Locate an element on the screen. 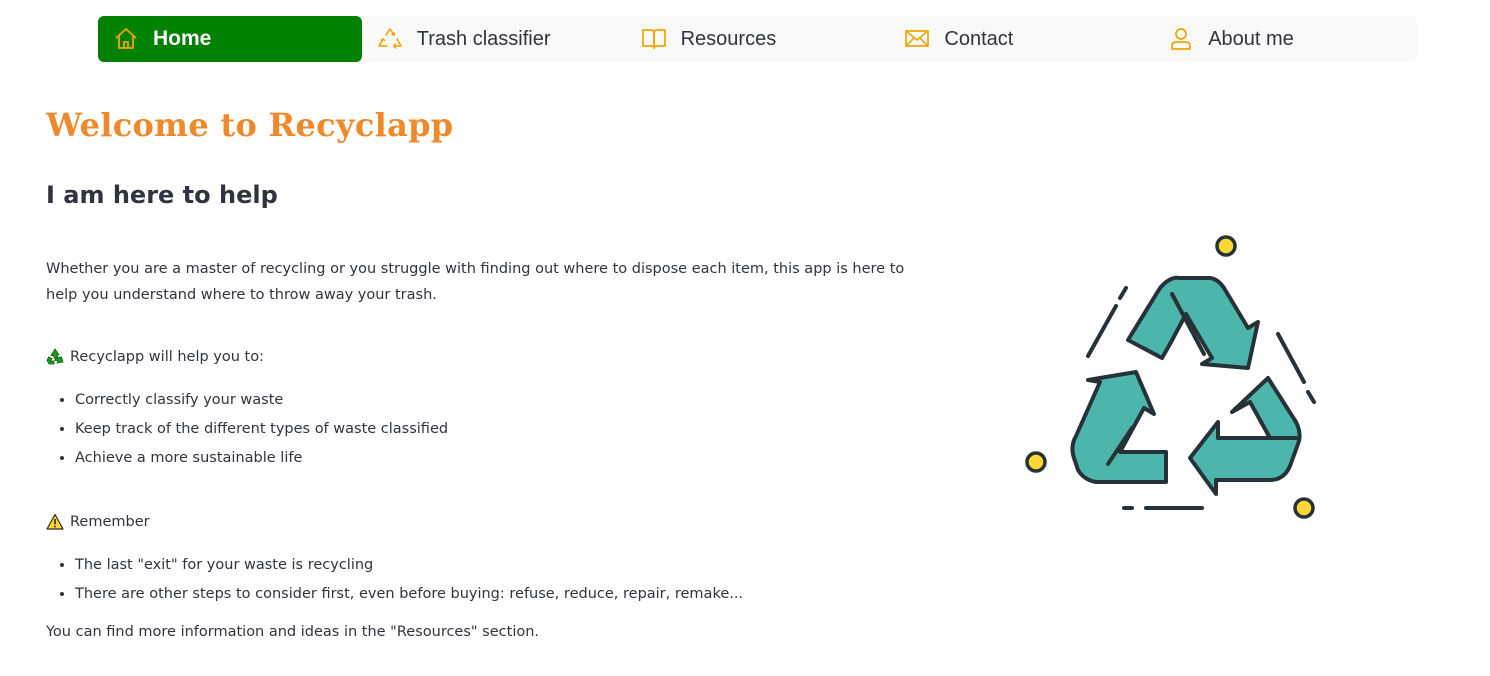 This screenshot has height=676, width=1490. nav-item-label: Contact is located at coordinates (979, 38).